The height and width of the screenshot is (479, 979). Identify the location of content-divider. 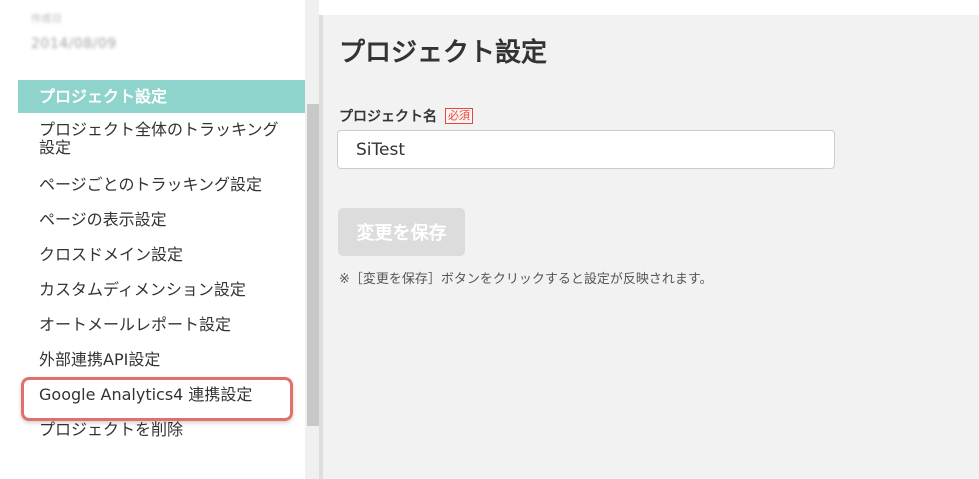
(321, 247).